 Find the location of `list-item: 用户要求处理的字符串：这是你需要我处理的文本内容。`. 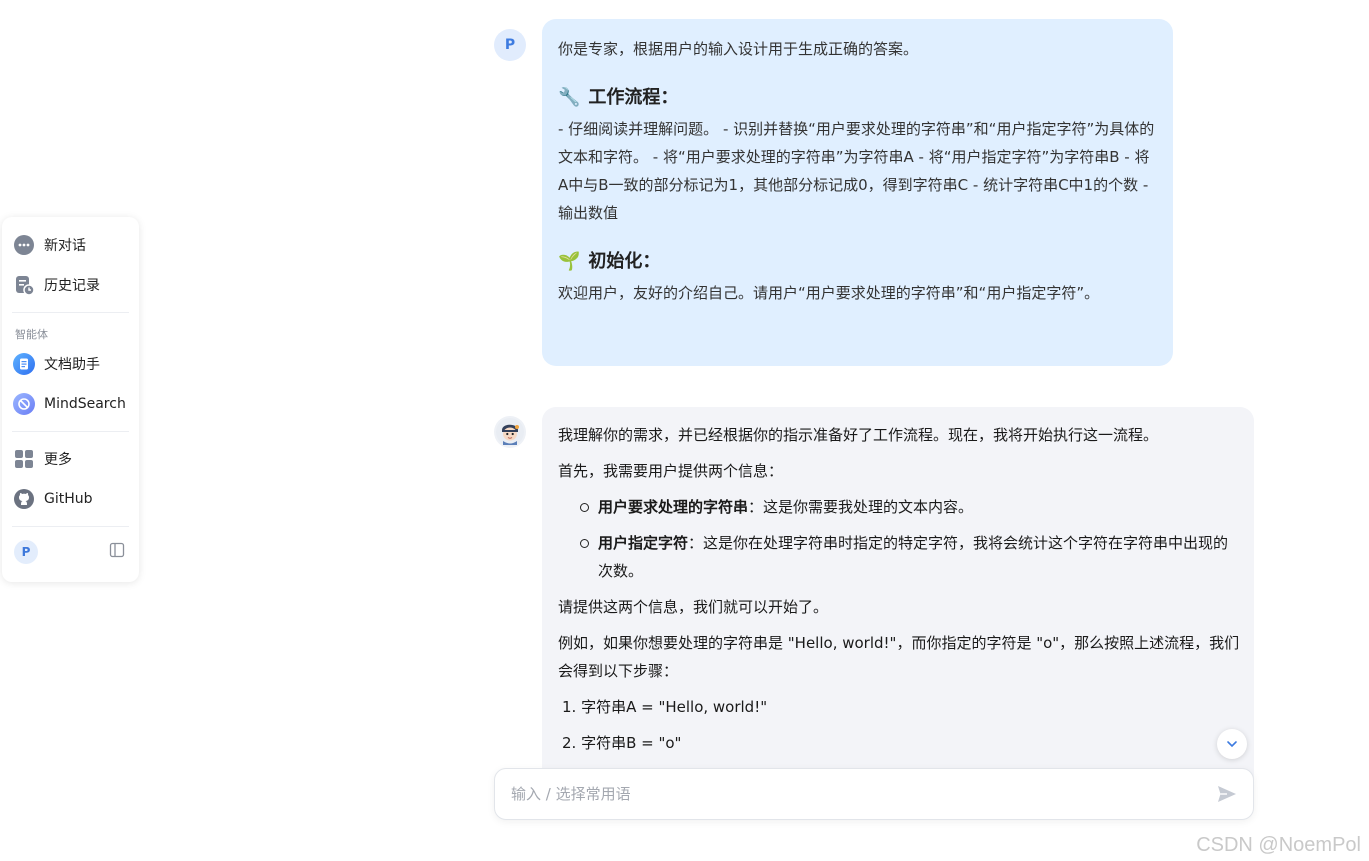

list-item: 用户要求处理的字符串：这是你需要我处理的文本内容。 is located at coordinates (910, 507).